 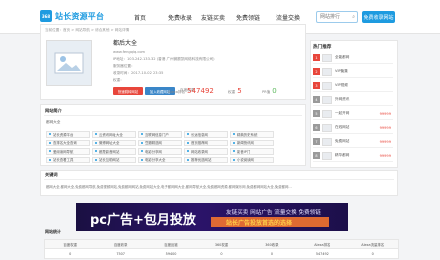 What do you see at coordinates (68, 151) in the screenshot?
I see `related-site-tile: 爱阅读网导航` at bounding box center [68, 151].